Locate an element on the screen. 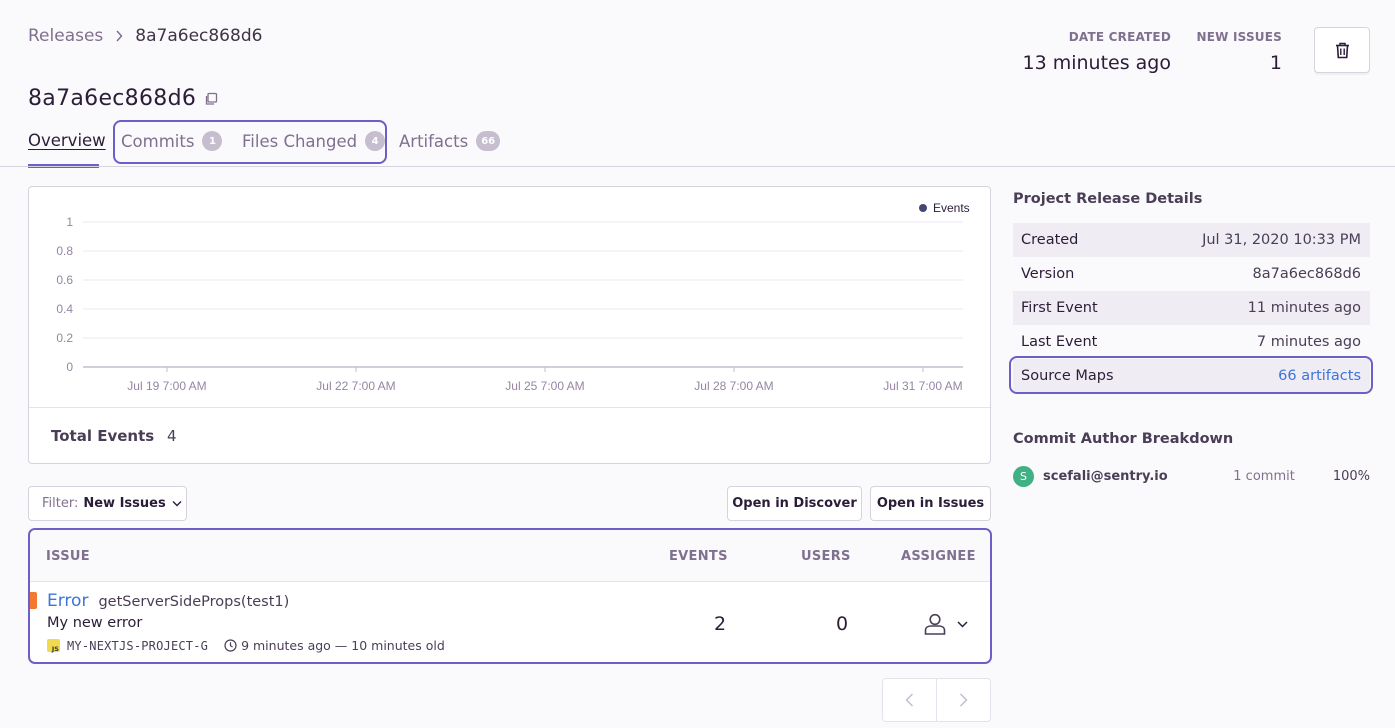 The image size is (1395, 728). header-events: EVENTS is located at coordinates (698, 556).